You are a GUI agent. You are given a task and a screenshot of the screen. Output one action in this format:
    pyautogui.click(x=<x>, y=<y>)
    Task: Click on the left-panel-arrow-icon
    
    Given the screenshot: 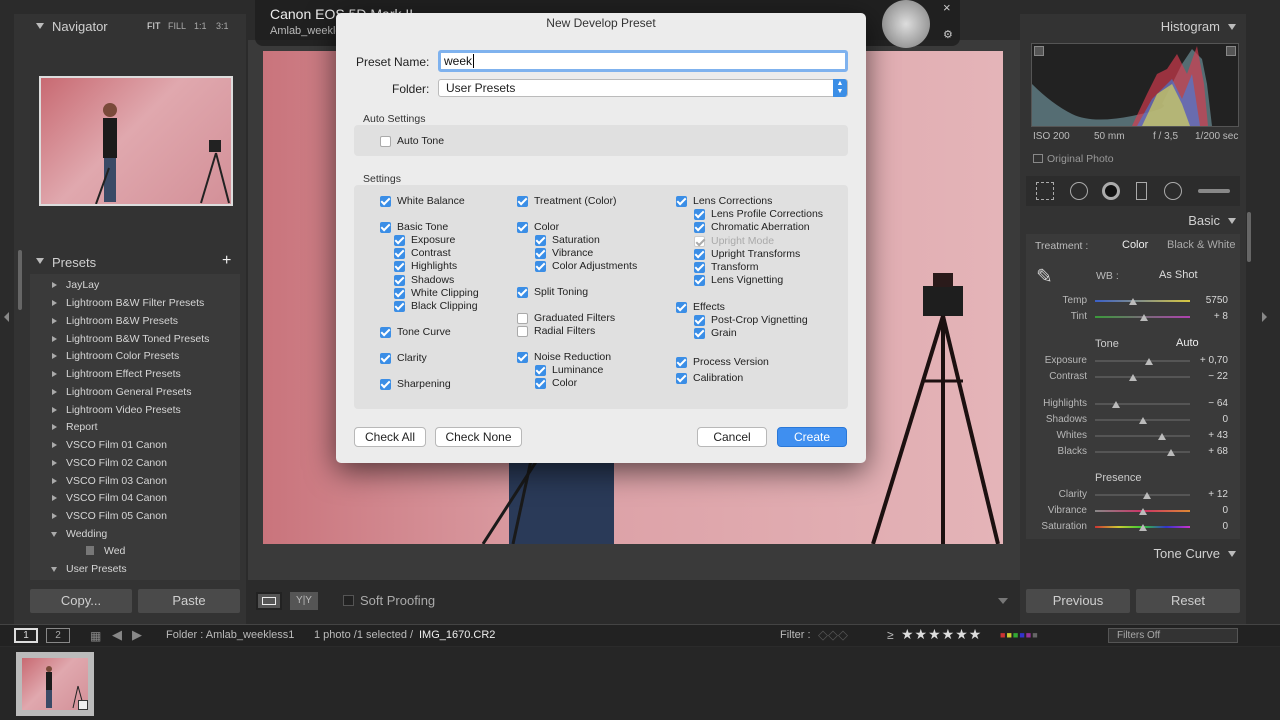 What is the action you would take?
    pyautogui.click(x=6, y=317)
    